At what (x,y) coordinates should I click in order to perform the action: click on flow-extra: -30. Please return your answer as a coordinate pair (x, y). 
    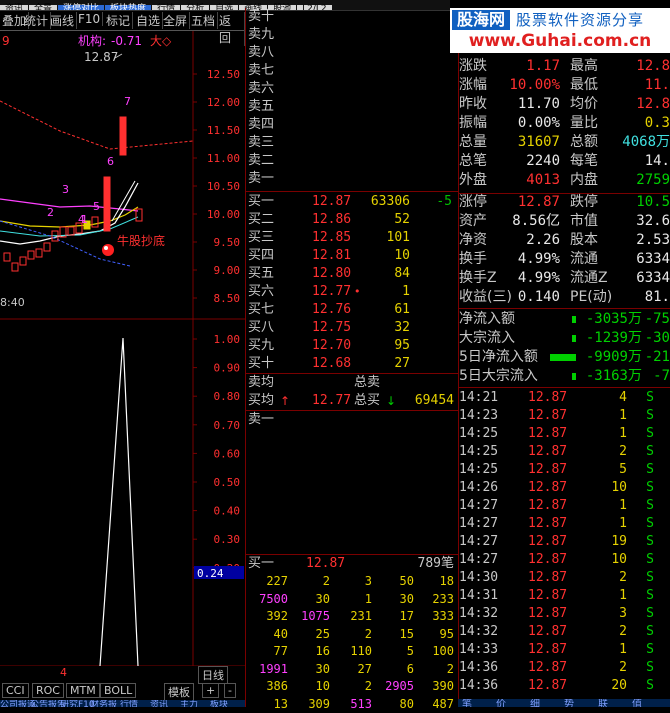
    Looking at the image, I should click on (657, 338).